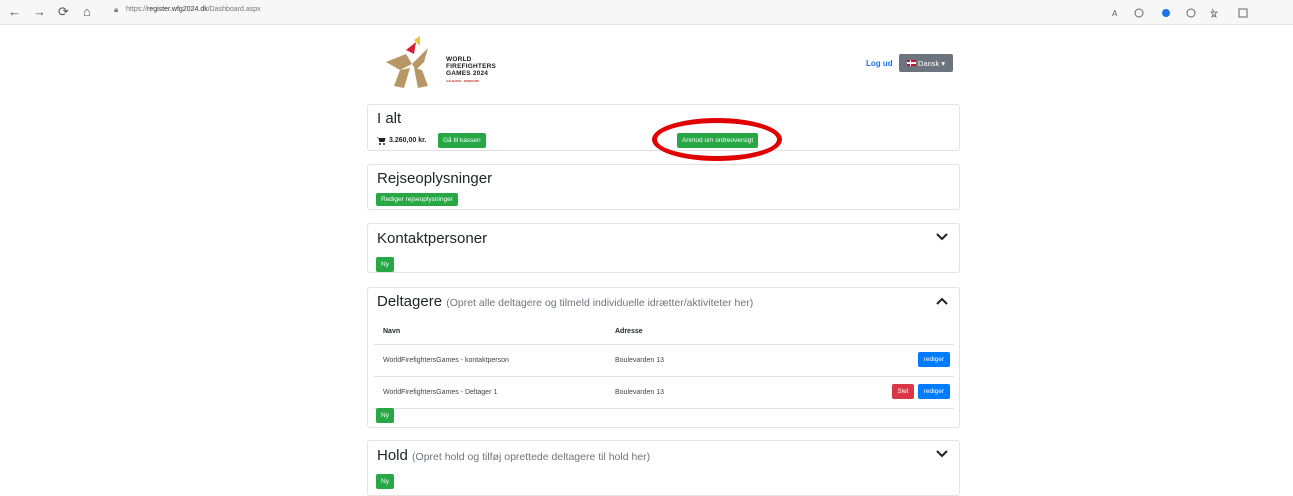  I want to click on contacts-title: Kontaktpersoner, so click(432, 238).